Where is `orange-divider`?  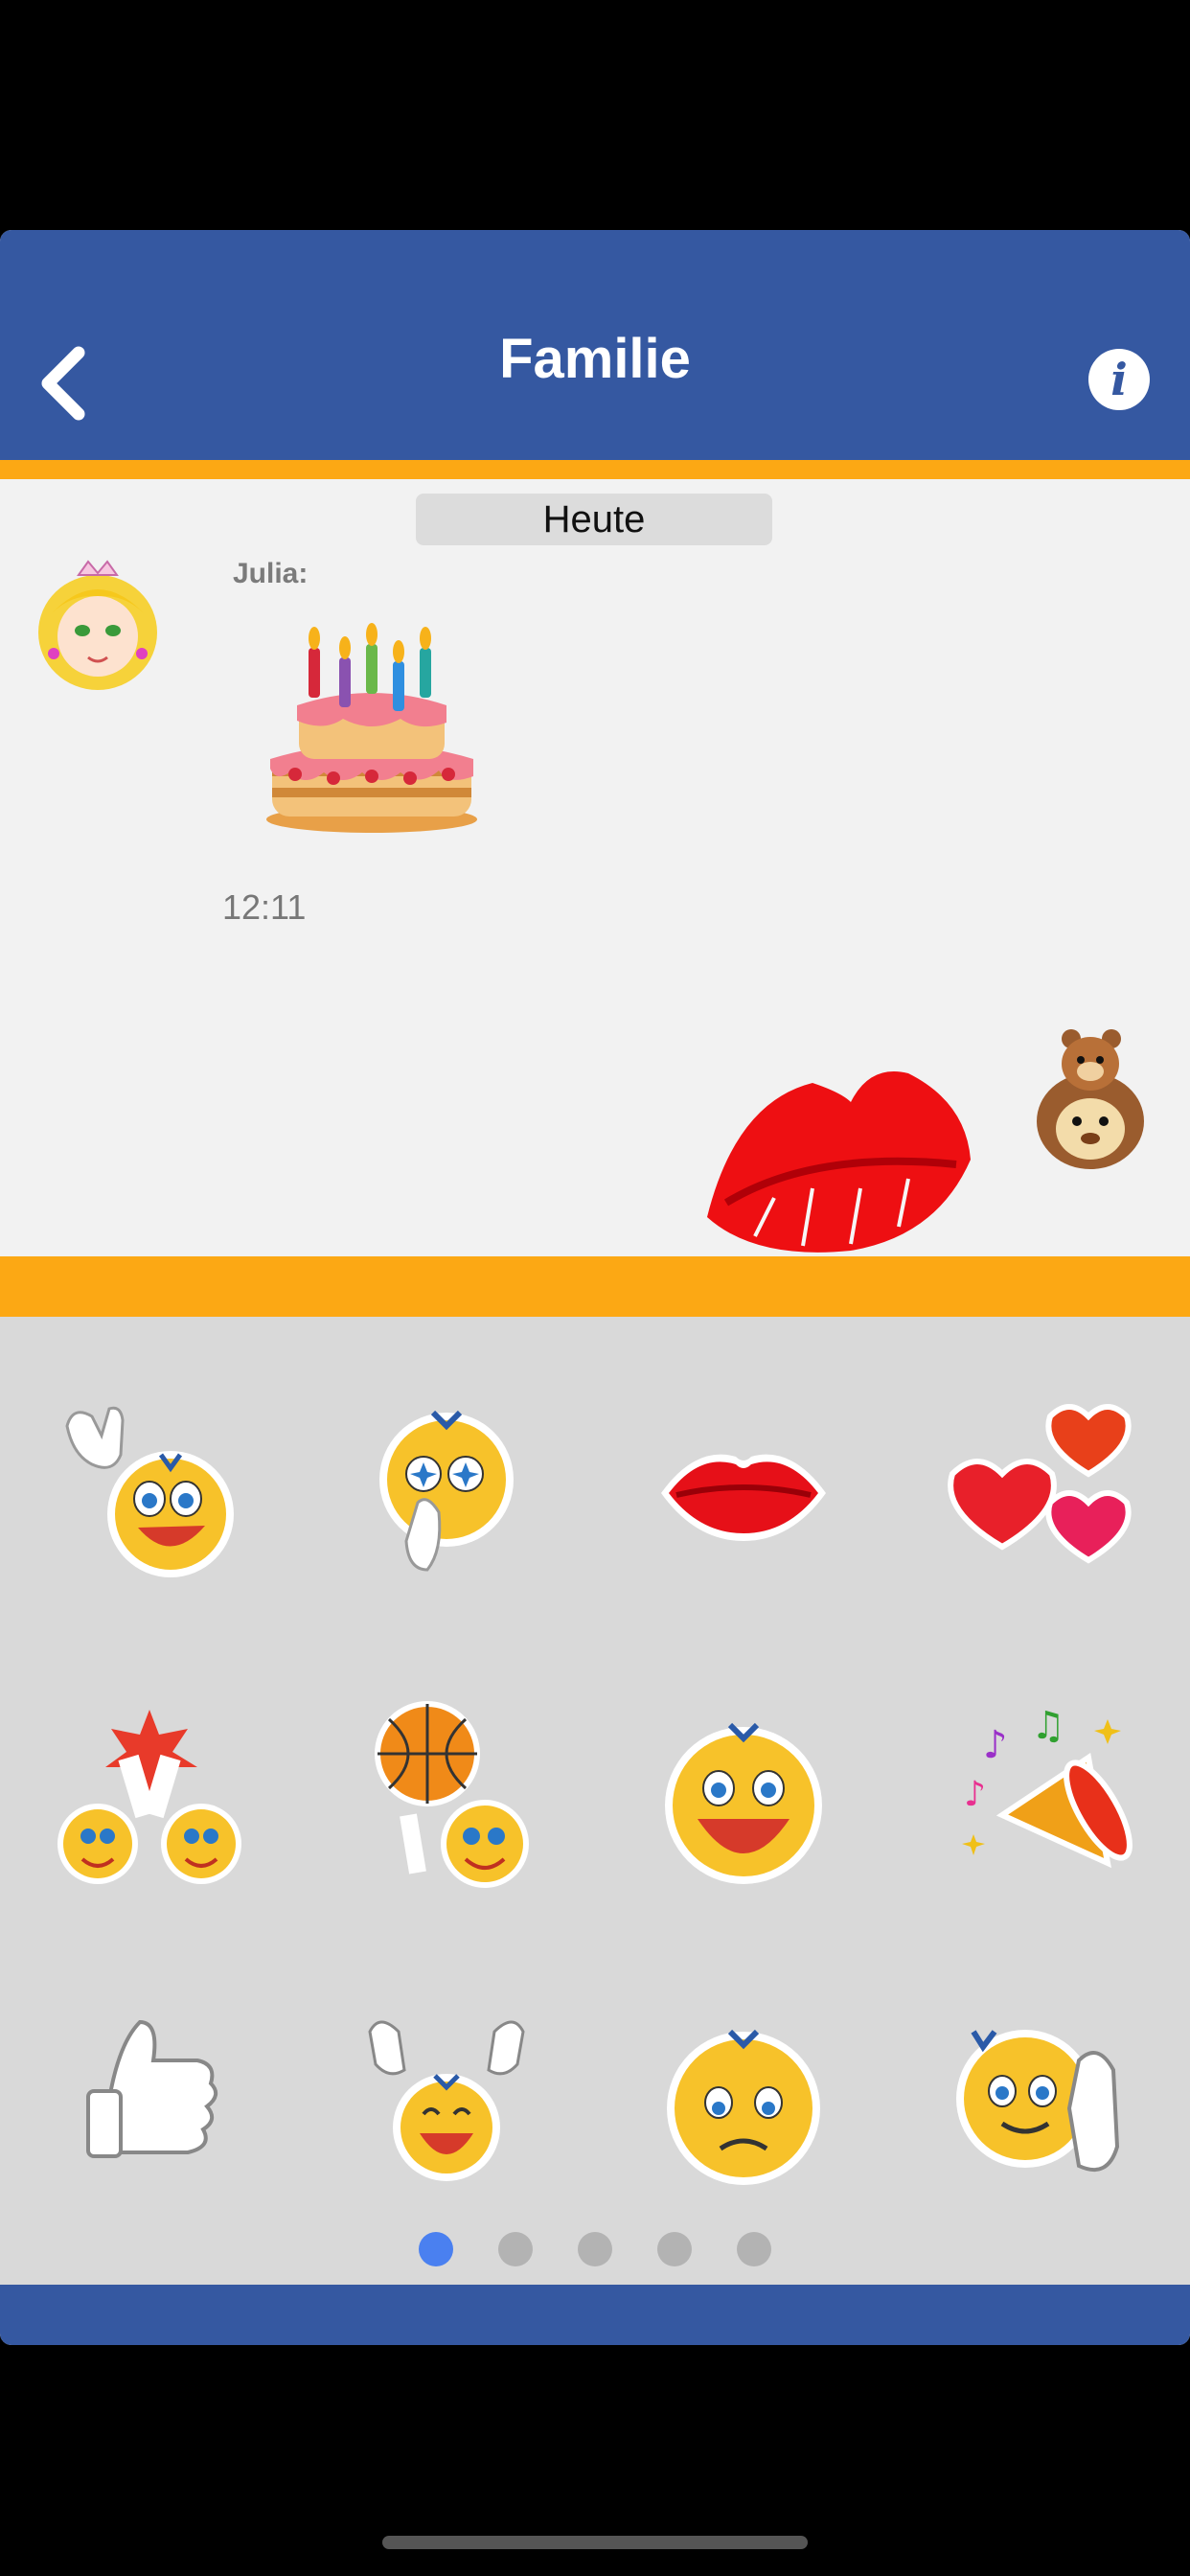 orange-divider is located at coordinates (595, 469).